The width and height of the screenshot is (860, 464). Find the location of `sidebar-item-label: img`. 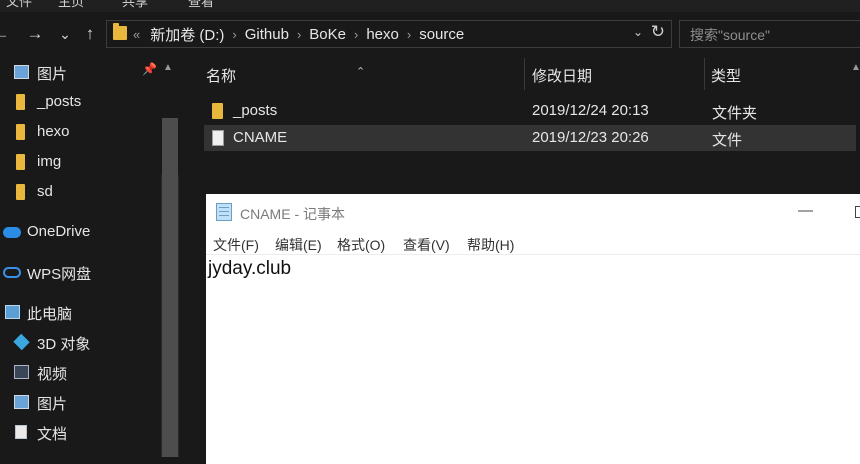

sidebar-item-label: img is located at coordinates (49, 161).